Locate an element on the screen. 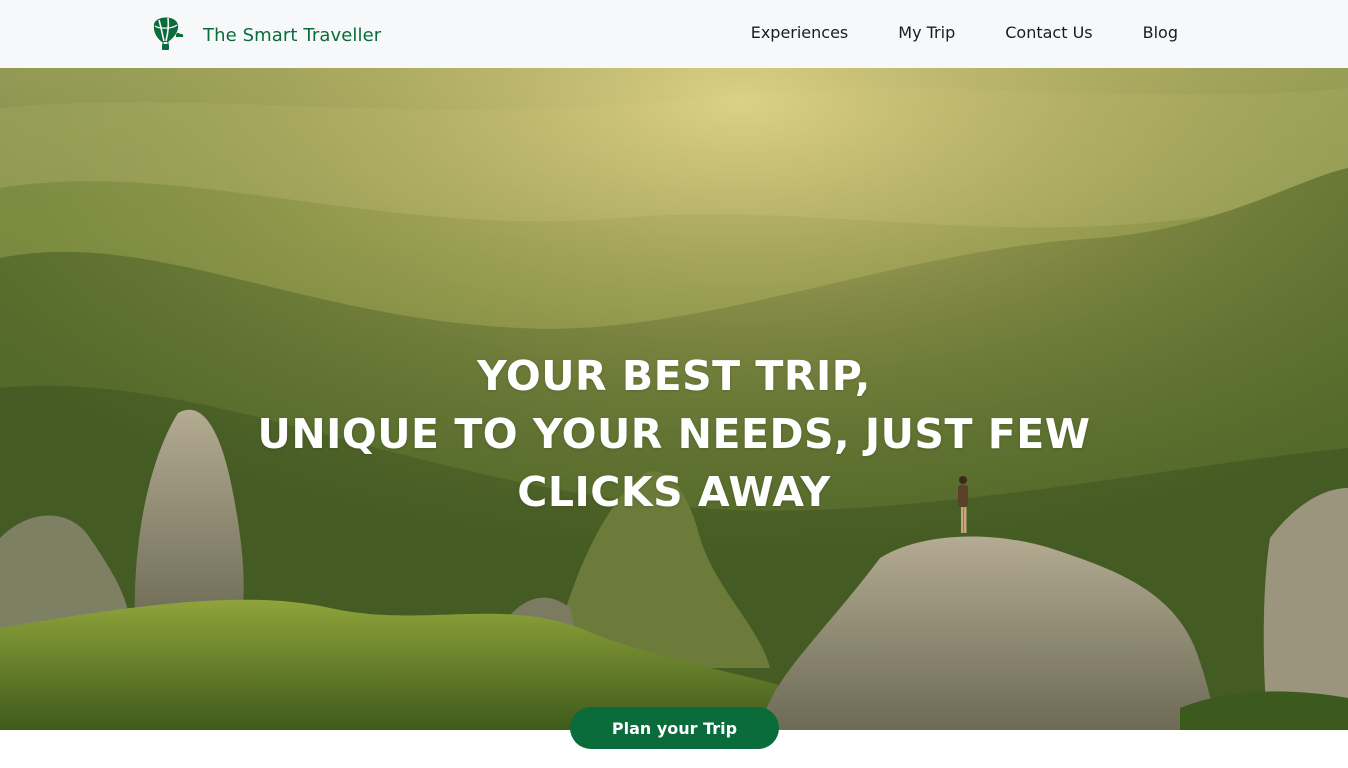 This screenshot has height=768, width=1348. hot-air-balloon-icon is located at coordinates (168, 33).